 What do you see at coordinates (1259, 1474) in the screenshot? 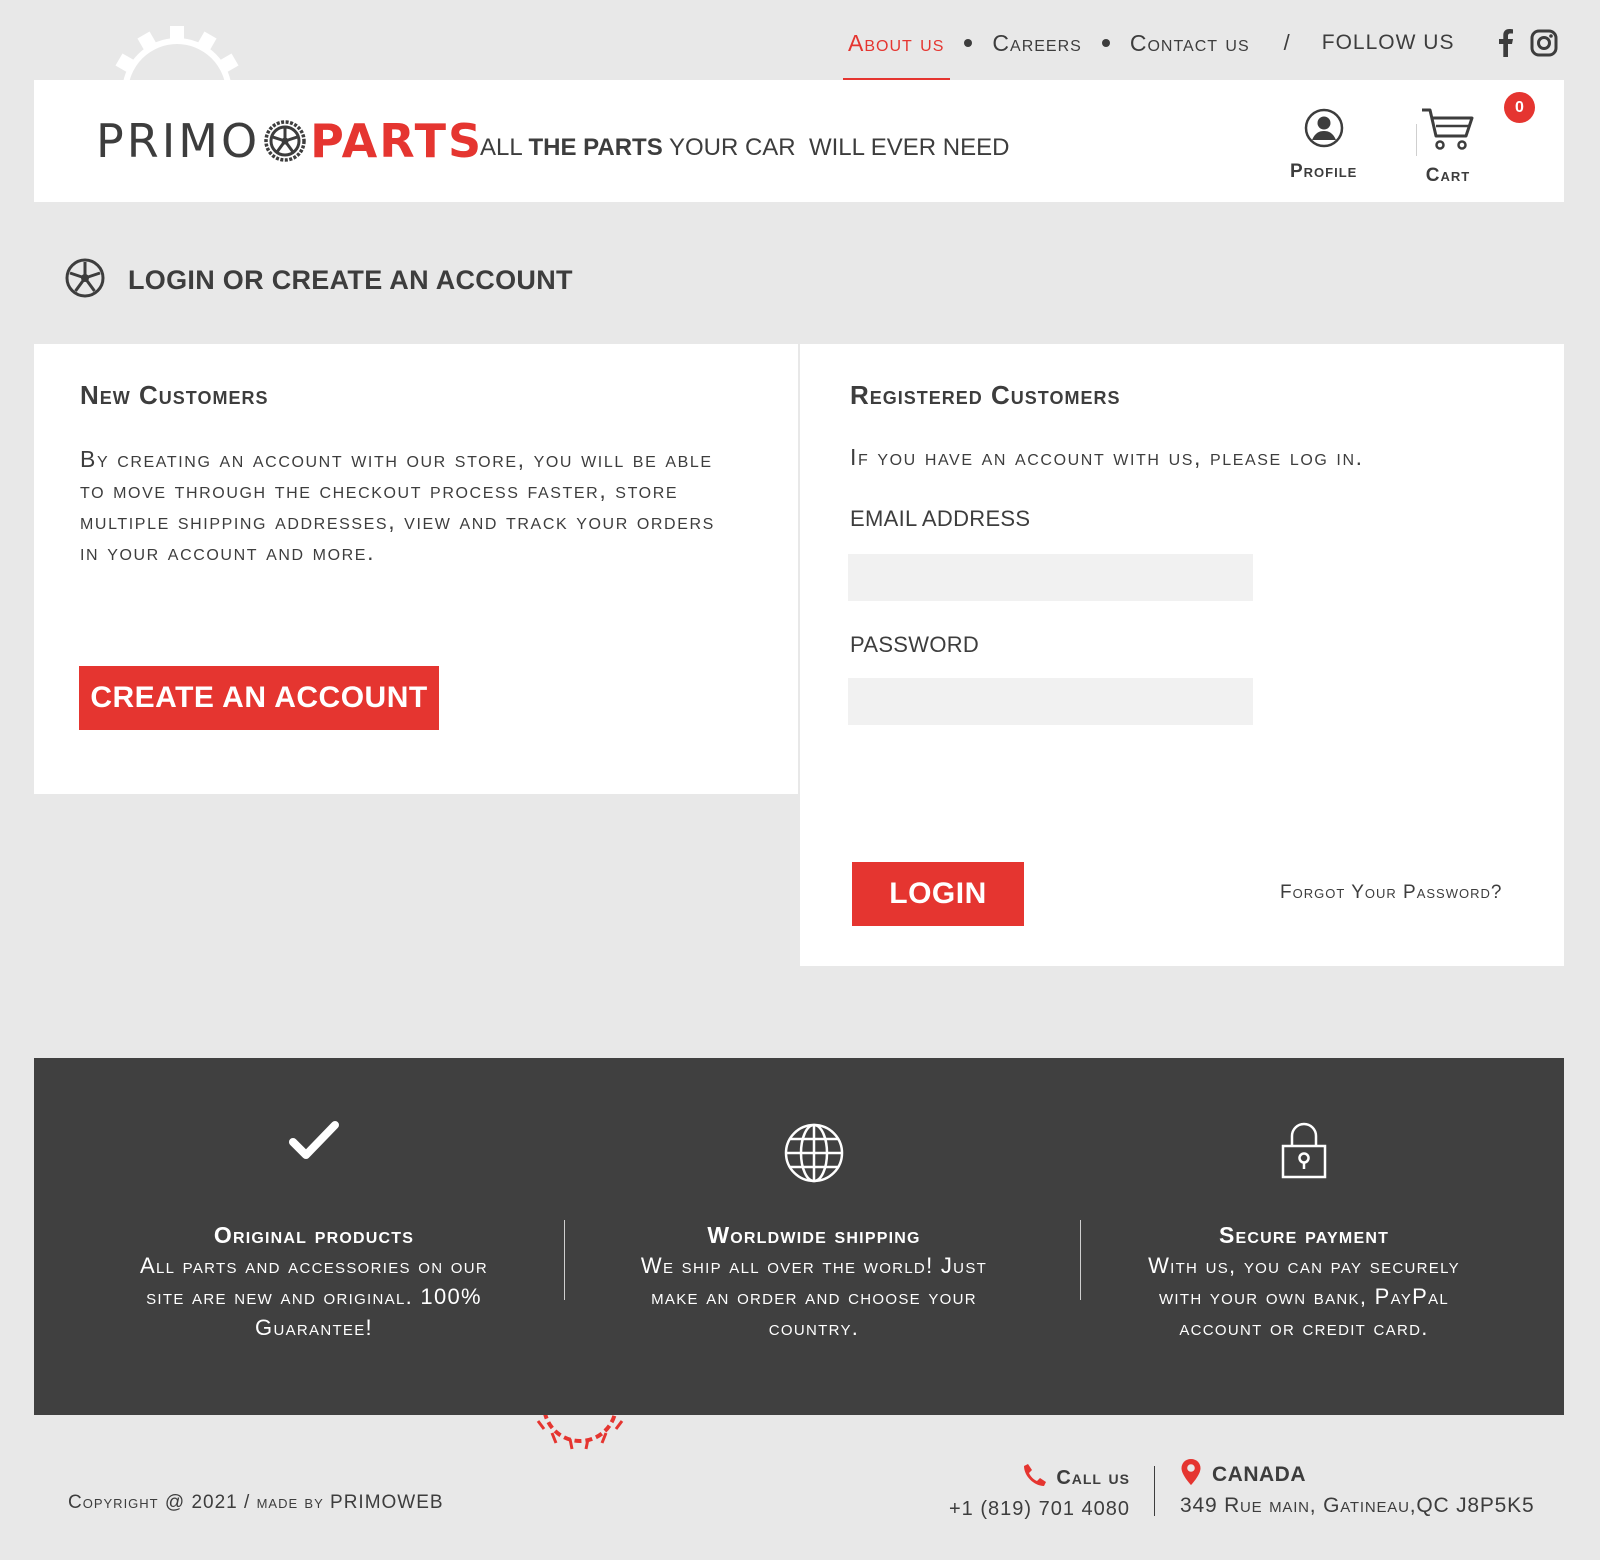
I see `country-label: CANADA` at bounding box center [1259, 1474].